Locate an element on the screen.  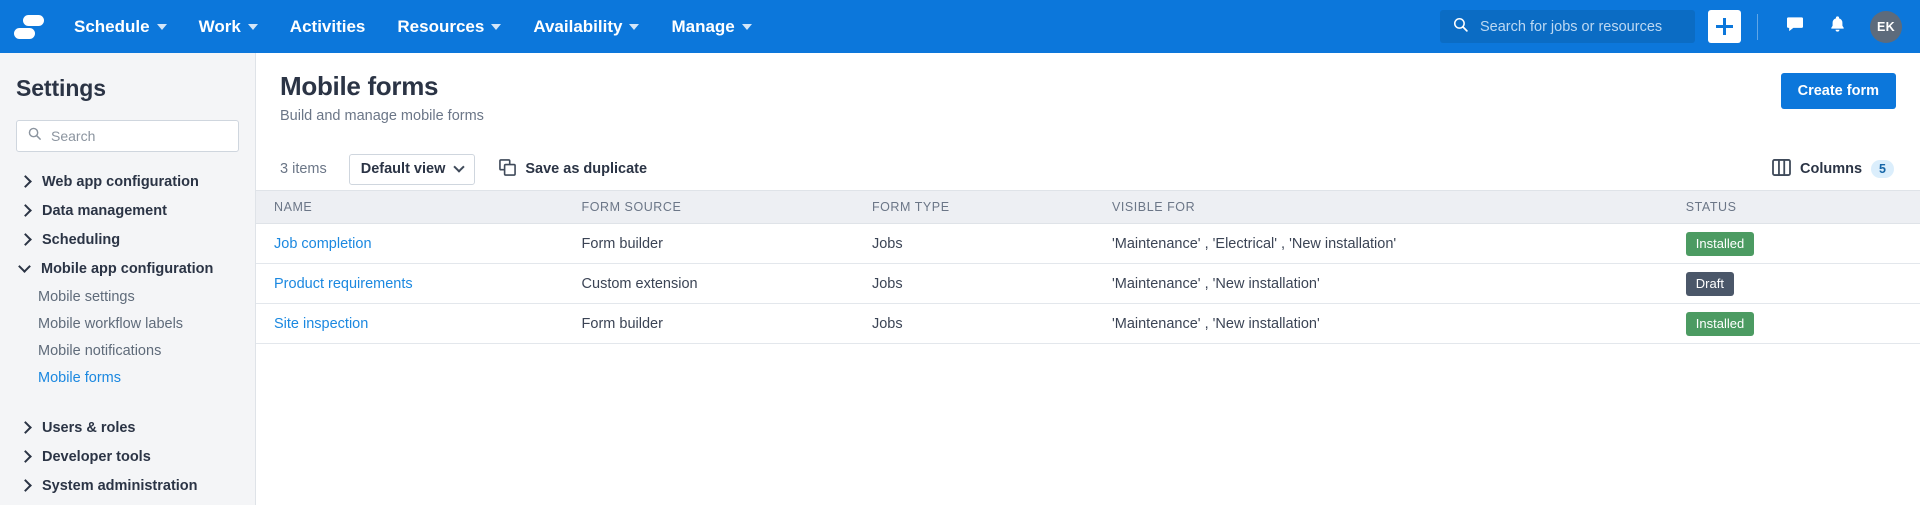
sidebar-item-label: Web app configuration is located at coordinates (120, 181).